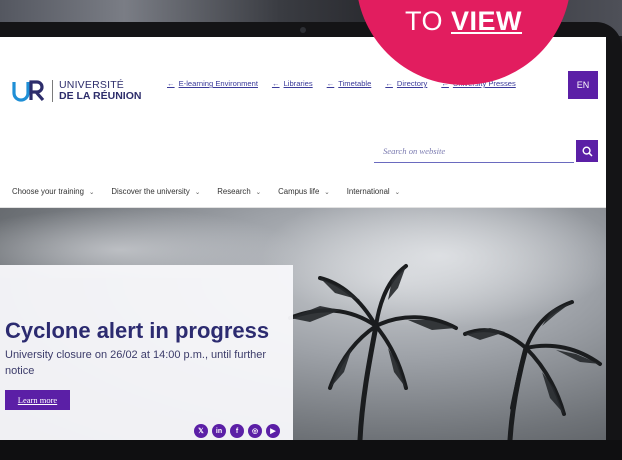  What do you see at coordinates (355, 83) in the screenshot?
I see `link-label: Timetable` at bounding box center [355, 83].